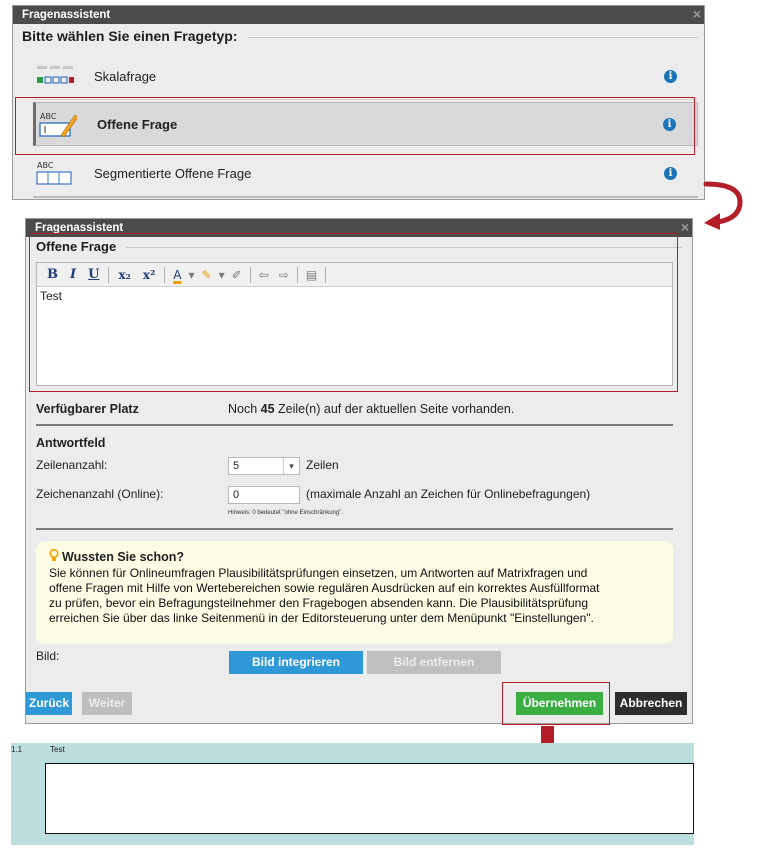 Image resolution: width=758 pixels, height=861 pixels. Describe the element at coordinates (236, 466) in the screenshot. I see `rows-select-value: 5` at that location.